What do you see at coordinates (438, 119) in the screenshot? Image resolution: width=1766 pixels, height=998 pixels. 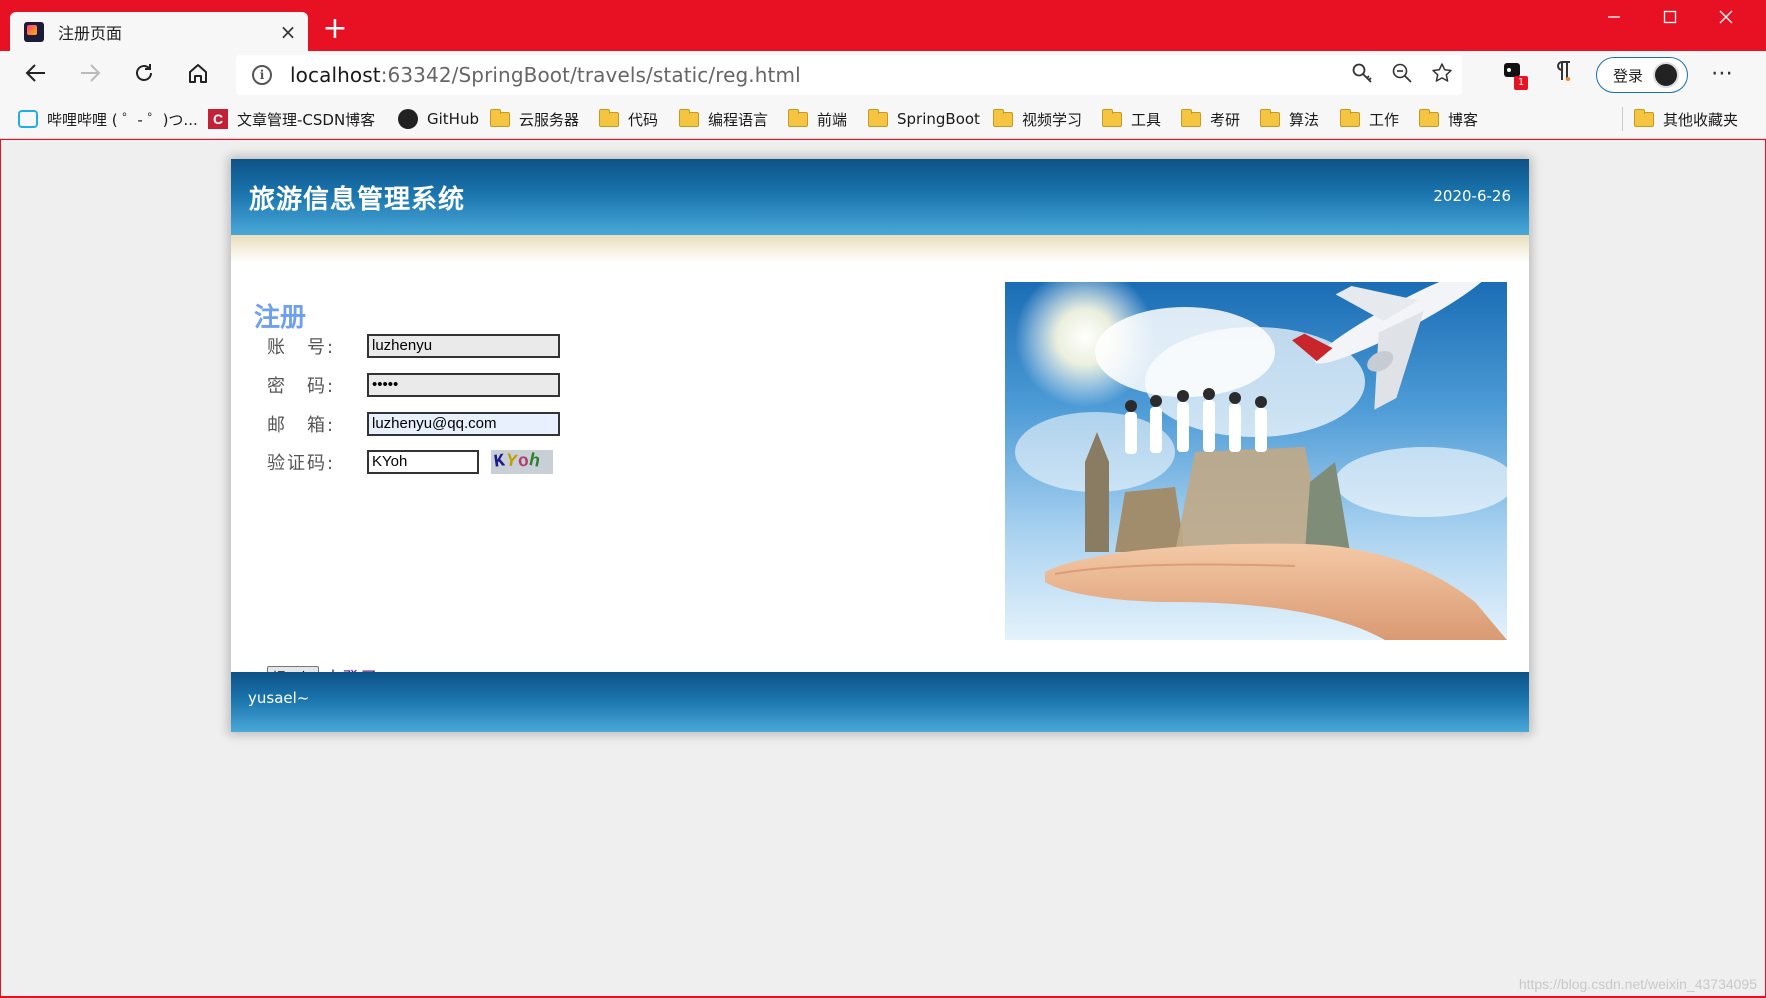 I see `bookmark-item: GitHub` at bounding box center [438, 119].